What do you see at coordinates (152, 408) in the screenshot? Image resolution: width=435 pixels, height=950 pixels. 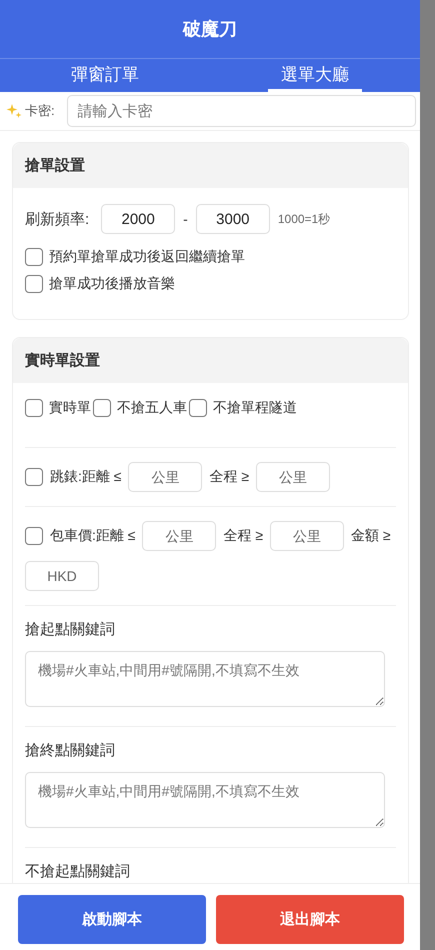 I see `option-label: 不搶五人車` at bounding box center [152, 408].